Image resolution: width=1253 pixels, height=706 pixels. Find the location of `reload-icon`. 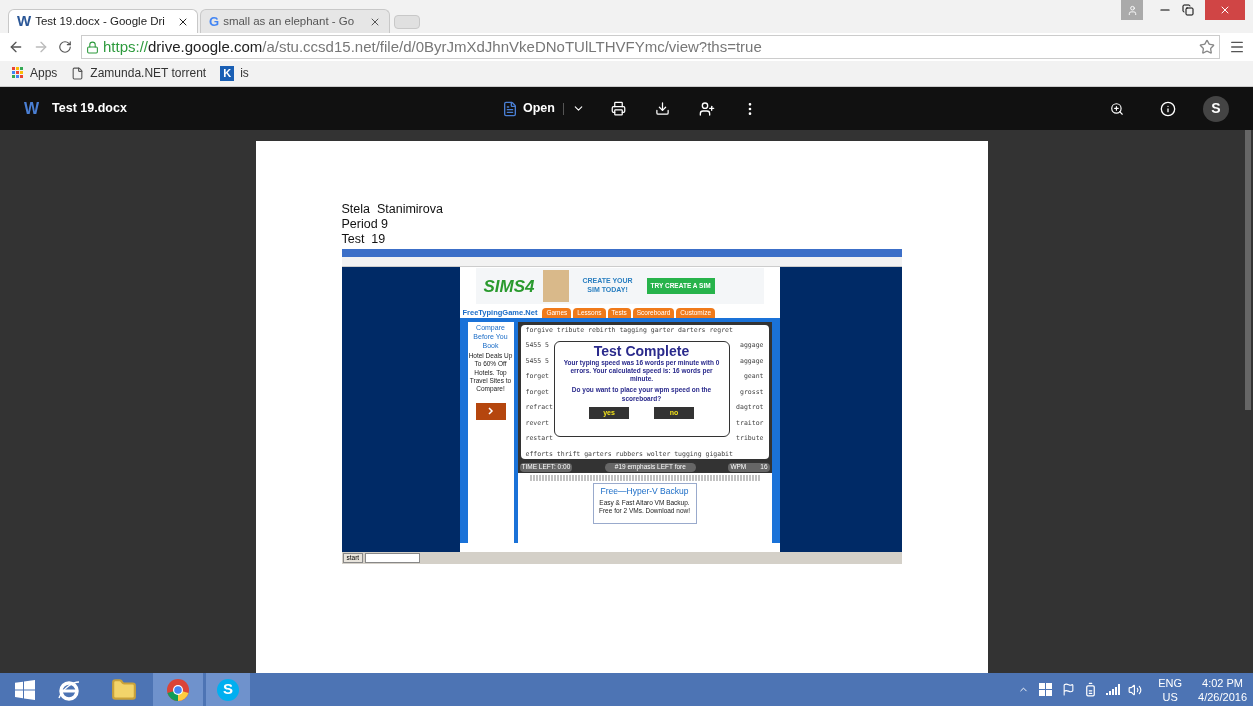

reload-icon is located at coordinates (65, 47).